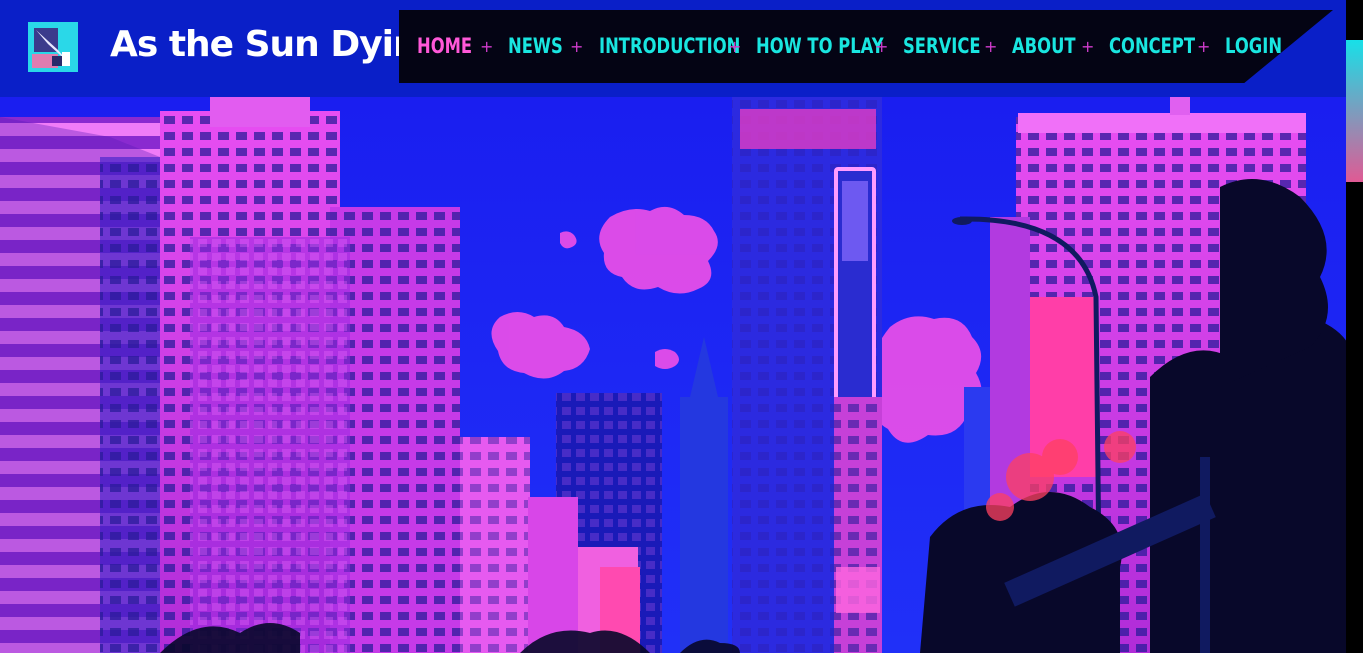 This screenshot has width=1363, height=653. What do you see at coordinates (1354, 326) in the screenshot?
I see `page-scrollbar` at bounding box center [1354, 326].